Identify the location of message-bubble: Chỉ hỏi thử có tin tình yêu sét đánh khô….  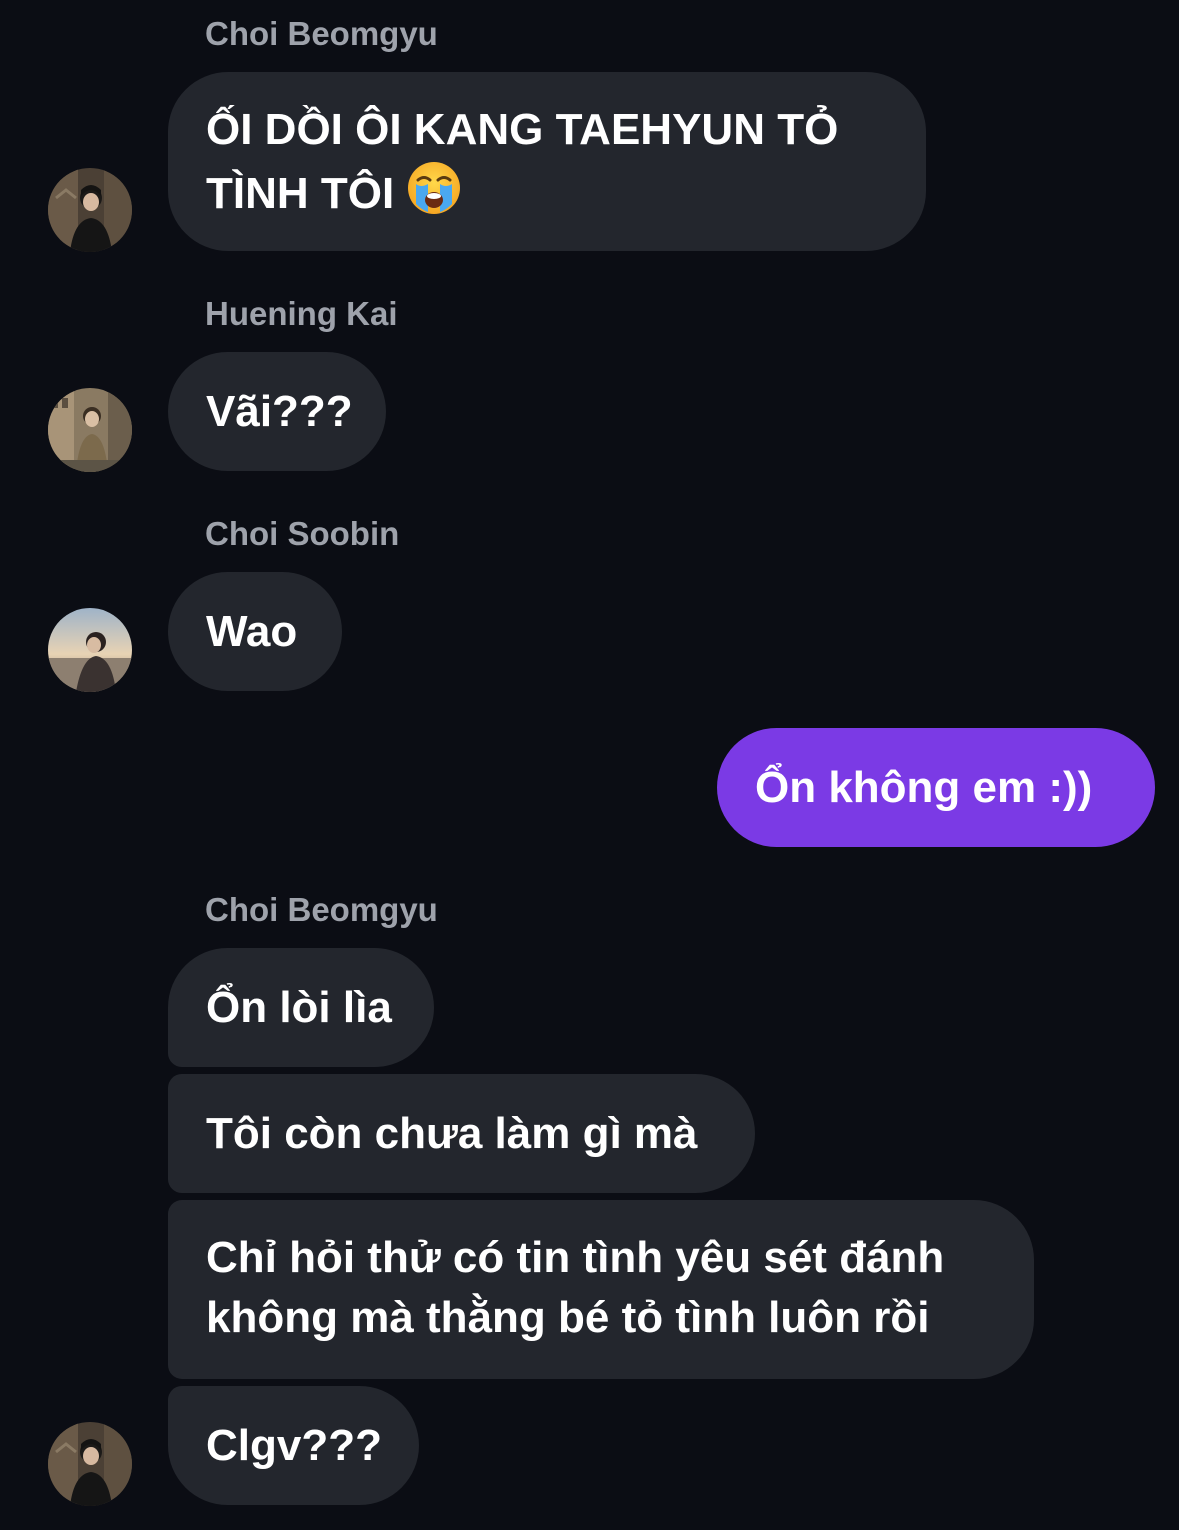
(601, 1289).